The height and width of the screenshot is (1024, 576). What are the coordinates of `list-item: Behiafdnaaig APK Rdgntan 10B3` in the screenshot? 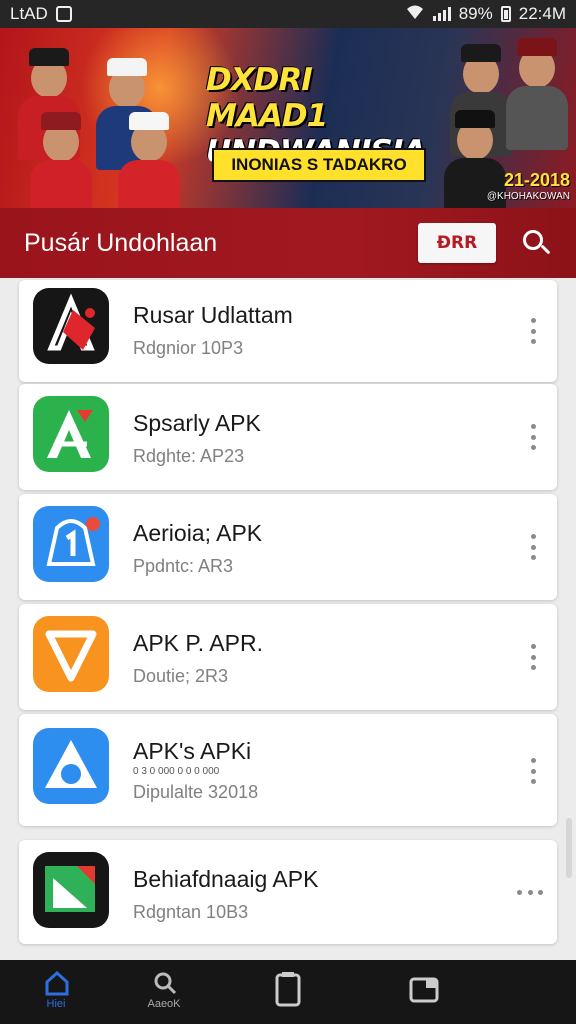 It's located at (288, 892).